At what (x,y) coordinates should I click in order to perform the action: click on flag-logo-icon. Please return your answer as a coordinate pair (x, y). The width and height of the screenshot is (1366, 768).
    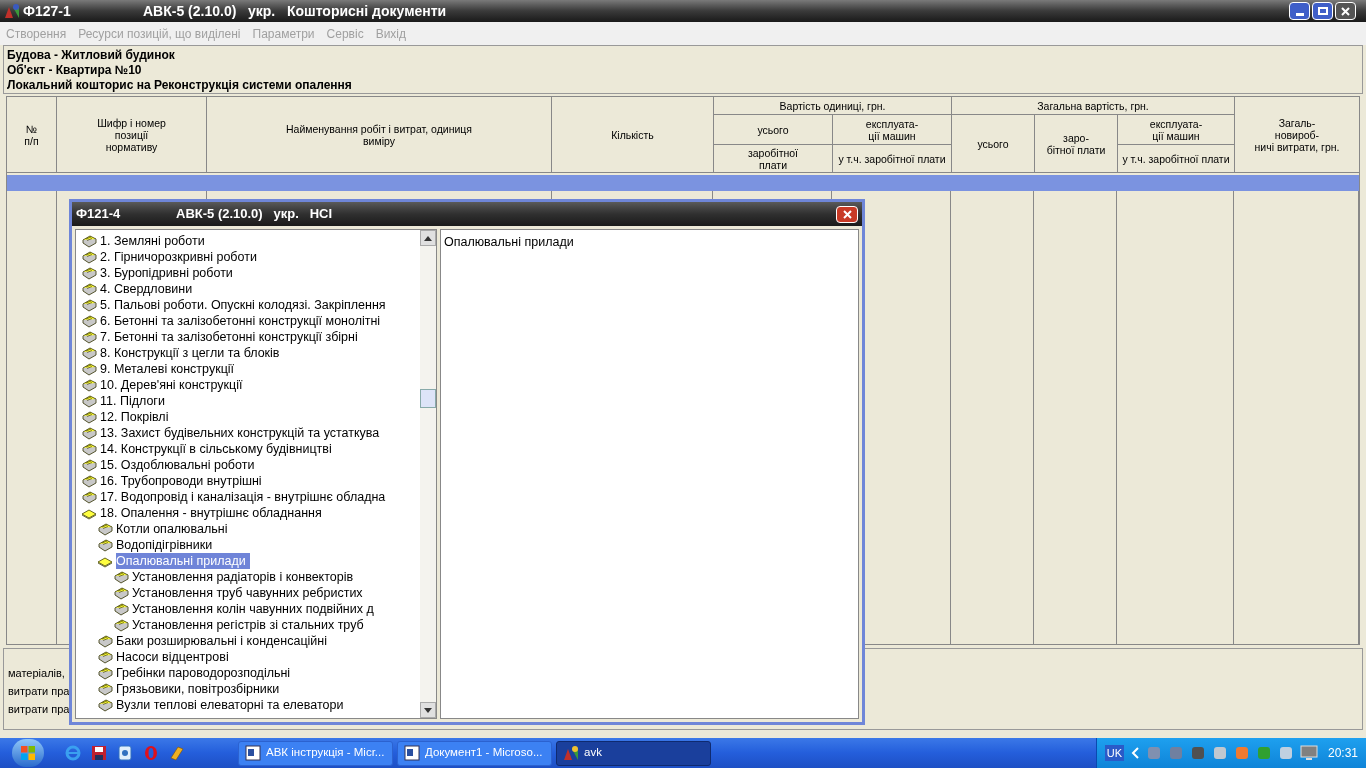
    Looking at the image, I should click on (28, 753).